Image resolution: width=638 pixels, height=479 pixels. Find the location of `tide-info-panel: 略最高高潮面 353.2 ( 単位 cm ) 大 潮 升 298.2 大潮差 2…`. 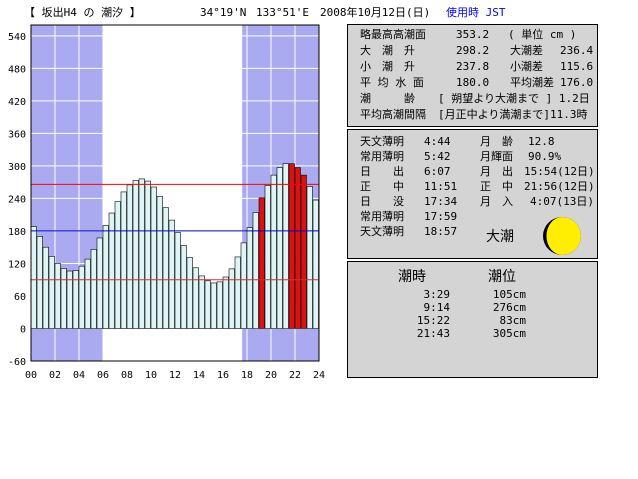

tide-info-panel: 略最高高潮面 353.2 ( 単位 cm ) 大 潮 升 298.2 大潮差 2… is located at coordinates (472, 75).